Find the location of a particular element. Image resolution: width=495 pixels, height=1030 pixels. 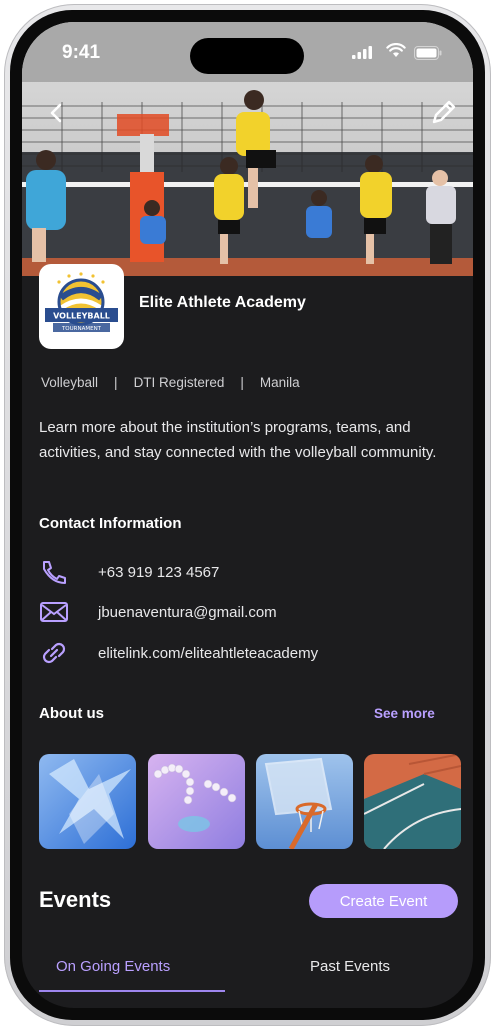

contact-phone-row: +63 919 123 4567 is located at coordinates (129, 572).